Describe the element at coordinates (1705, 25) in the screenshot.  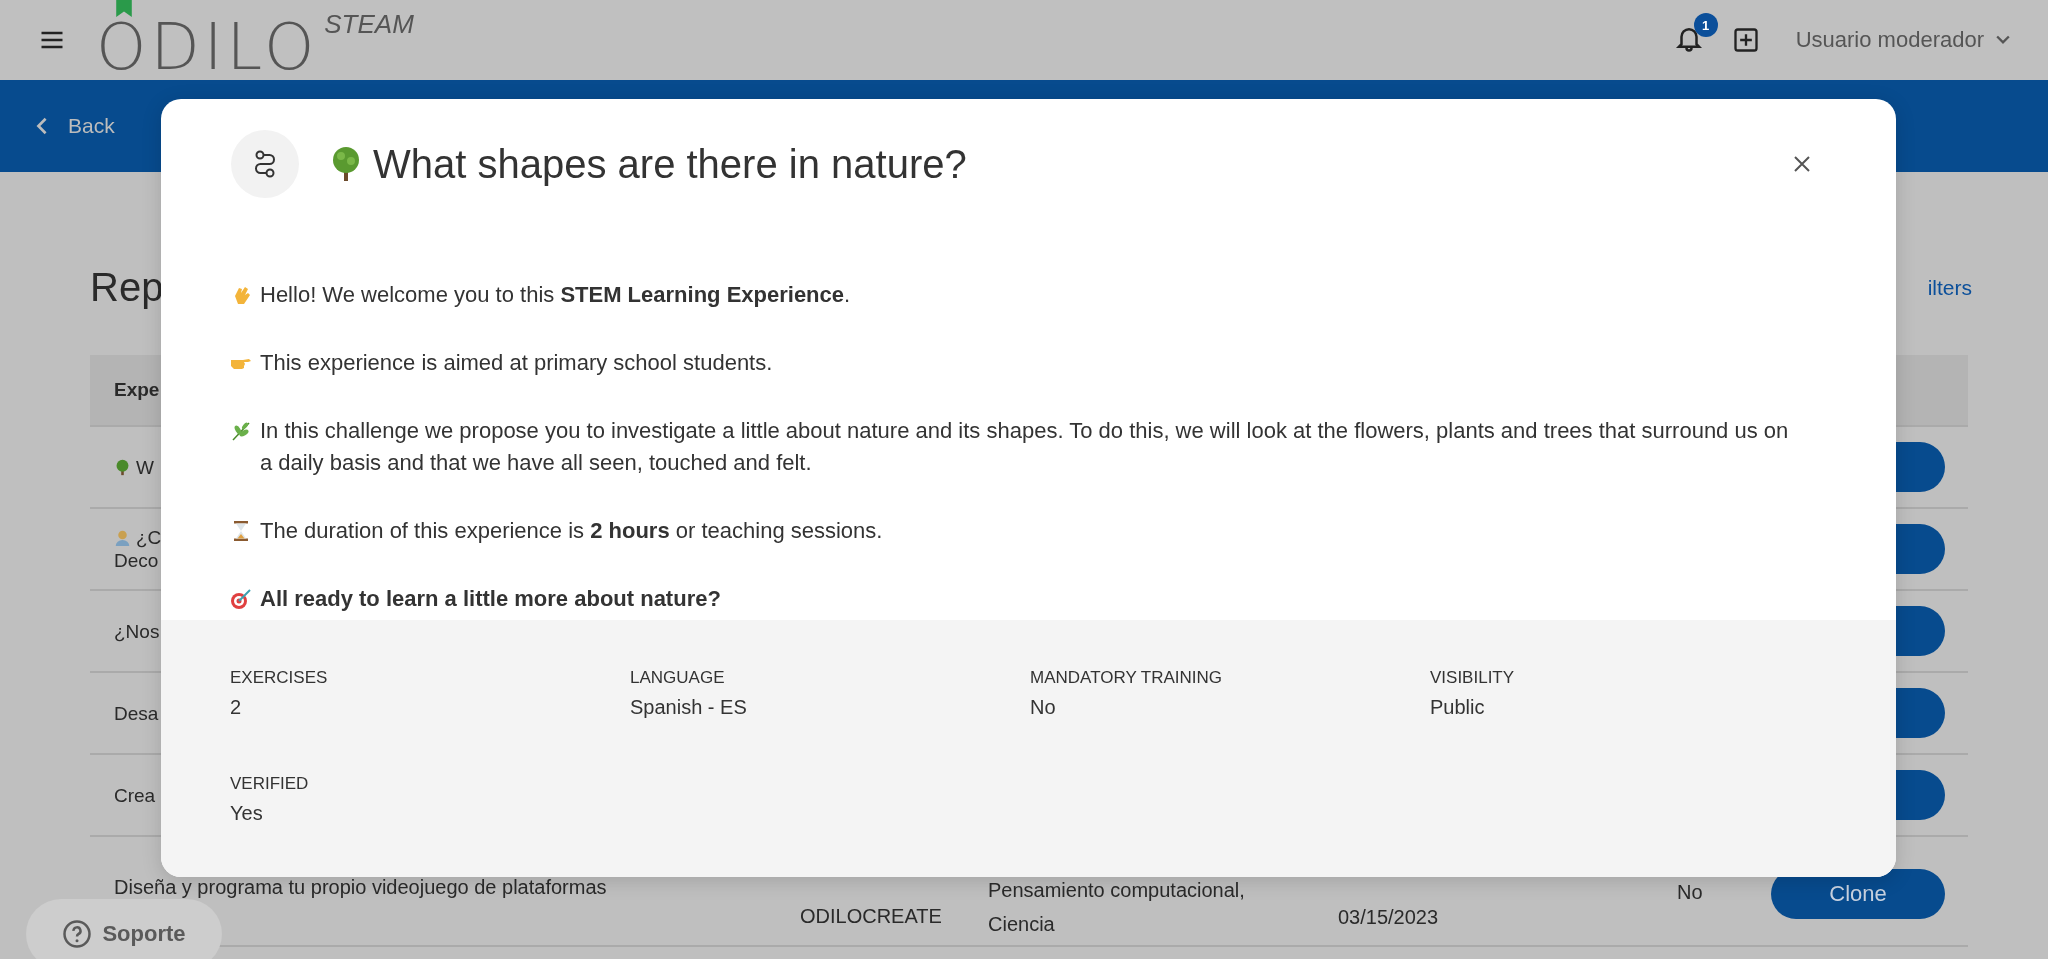
I see `notification-badge: 1` at that location.